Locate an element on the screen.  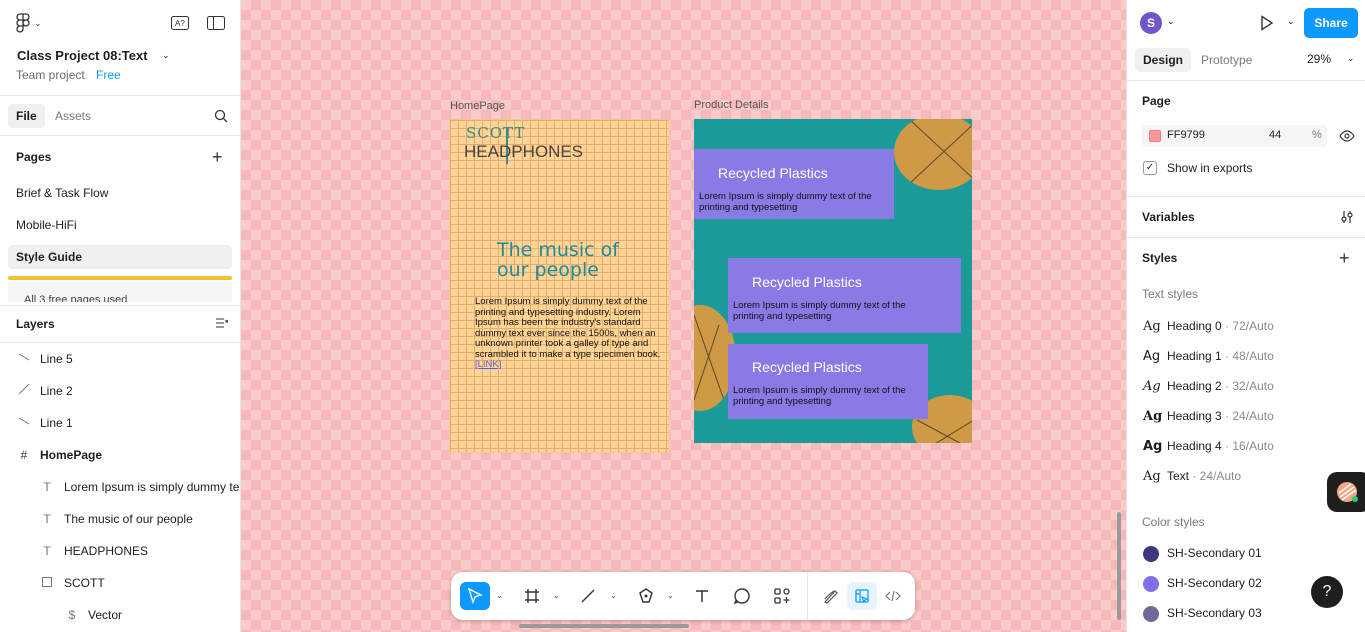
draw-icon is located at coordinates (831, 597).